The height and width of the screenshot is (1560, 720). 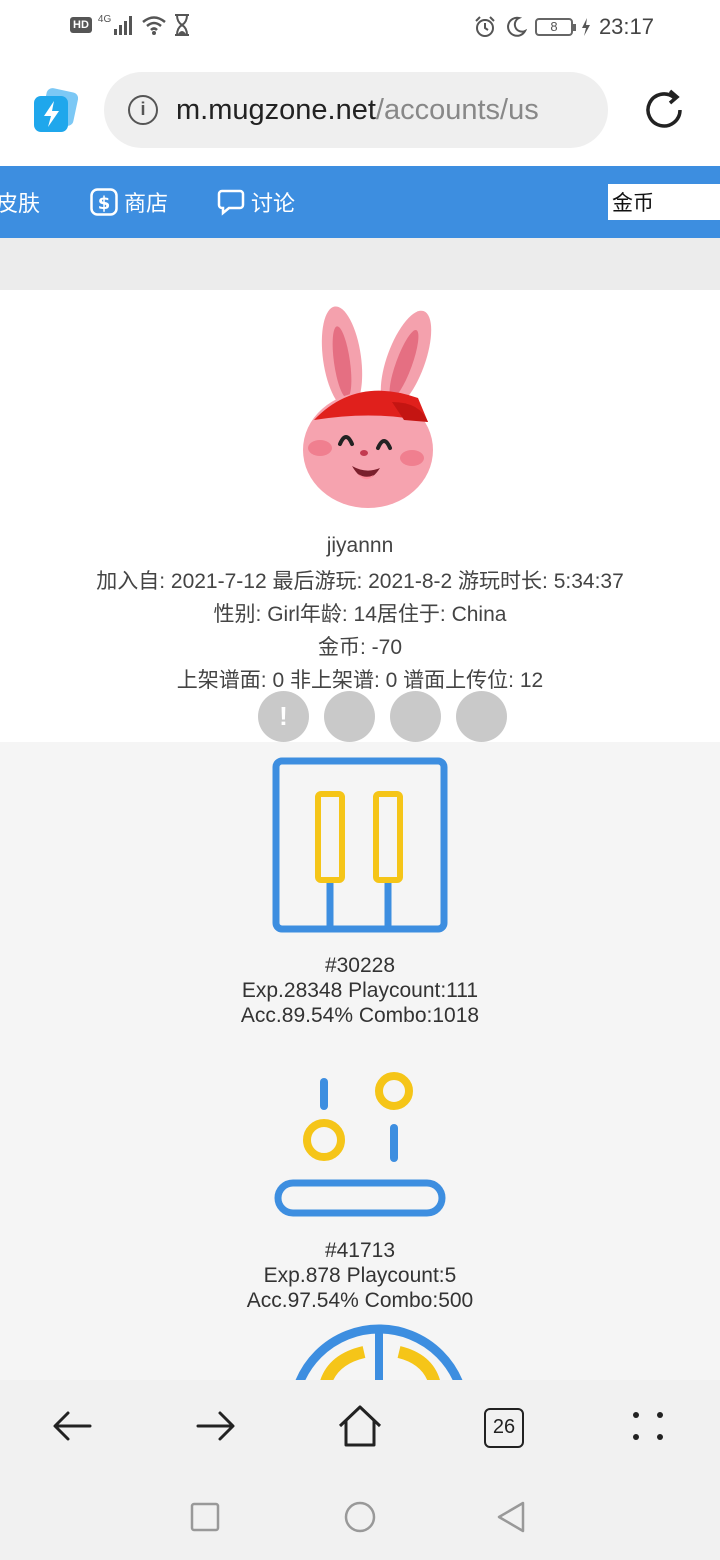 I want to click on alarm-icon, so click(x=485, y=26).